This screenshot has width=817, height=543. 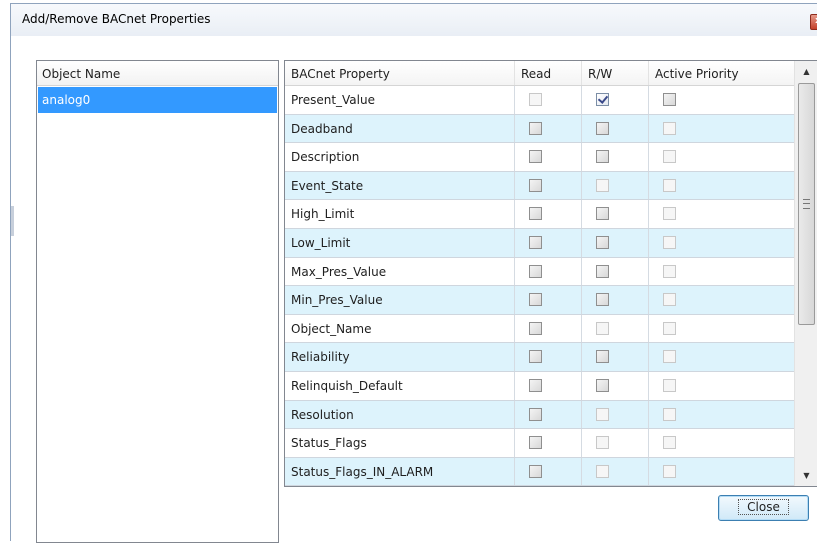 What do you see at coordinates (763, 508) in the screenshot?
I see `close-button: Close` at bounding box center [763, 508].